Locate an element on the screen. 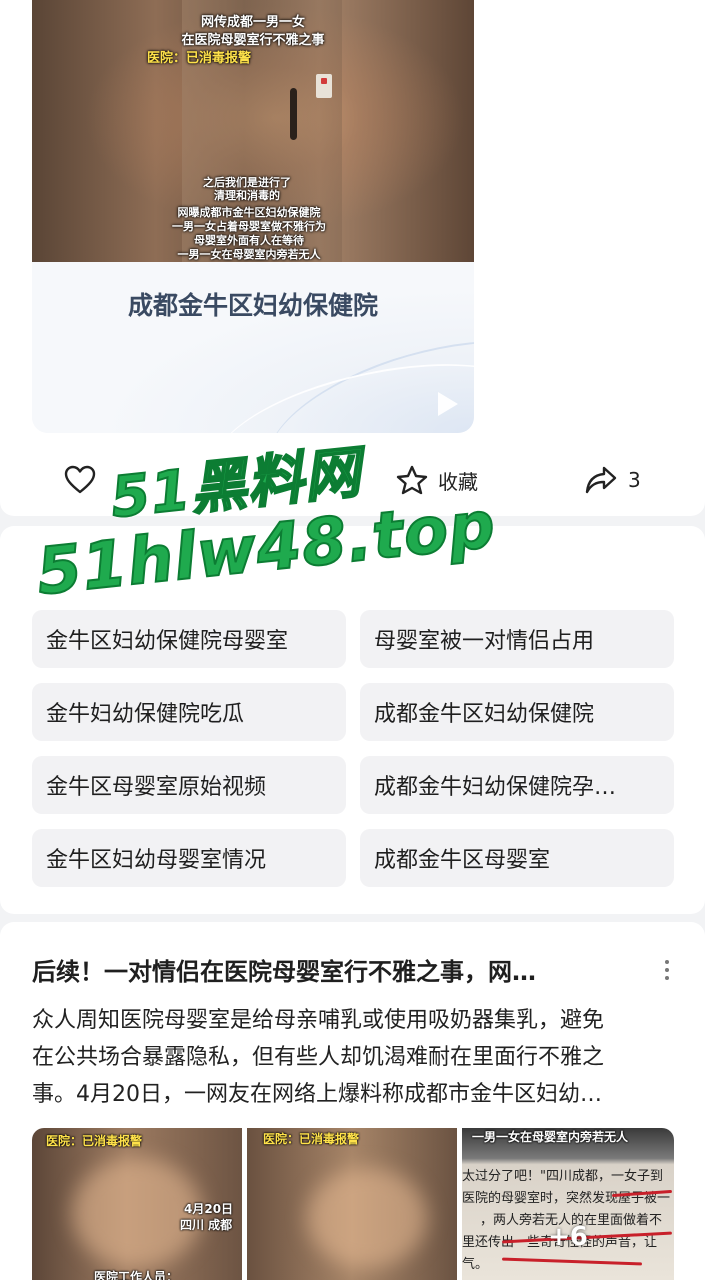 The width and height of the screenshot is (705, 1280). article-body-line: 众人周知医院母婴室是给母亲哺乳或使用吸奶器集乳，避免 is located at coordinates (318, 1020).